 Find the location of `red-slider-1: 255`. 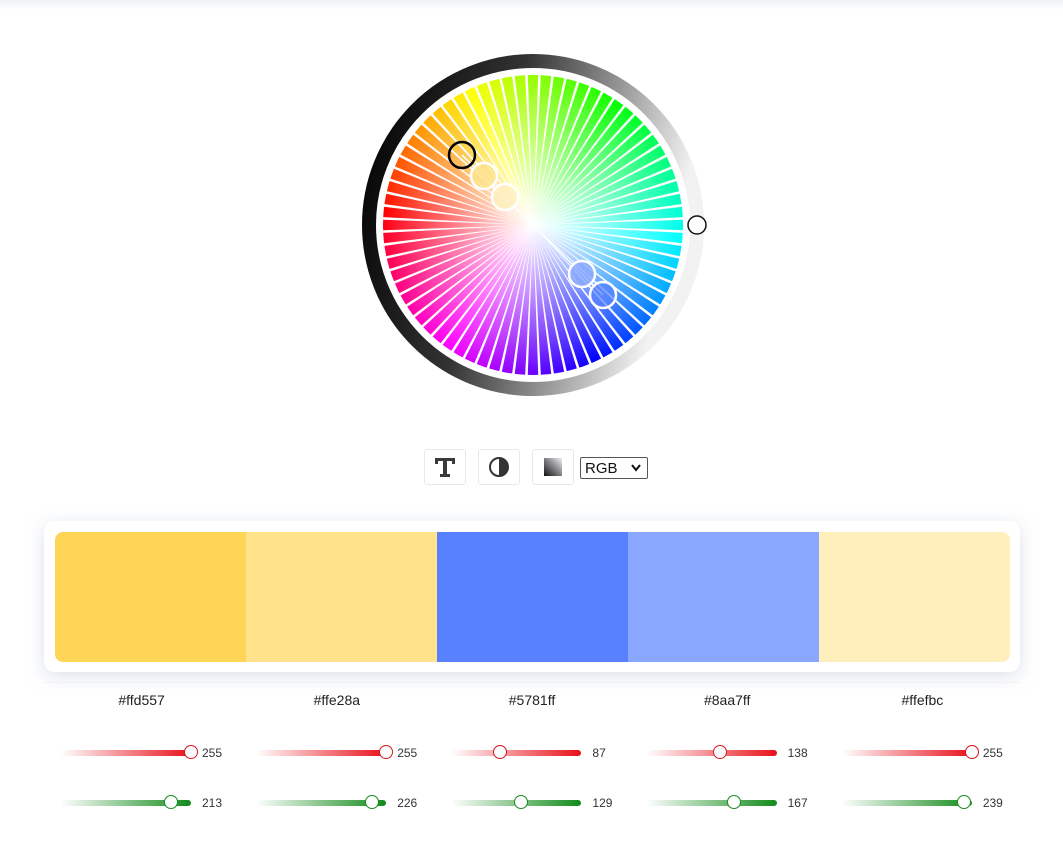

red-slider-1: 255 is located at coordinates (141, 754).